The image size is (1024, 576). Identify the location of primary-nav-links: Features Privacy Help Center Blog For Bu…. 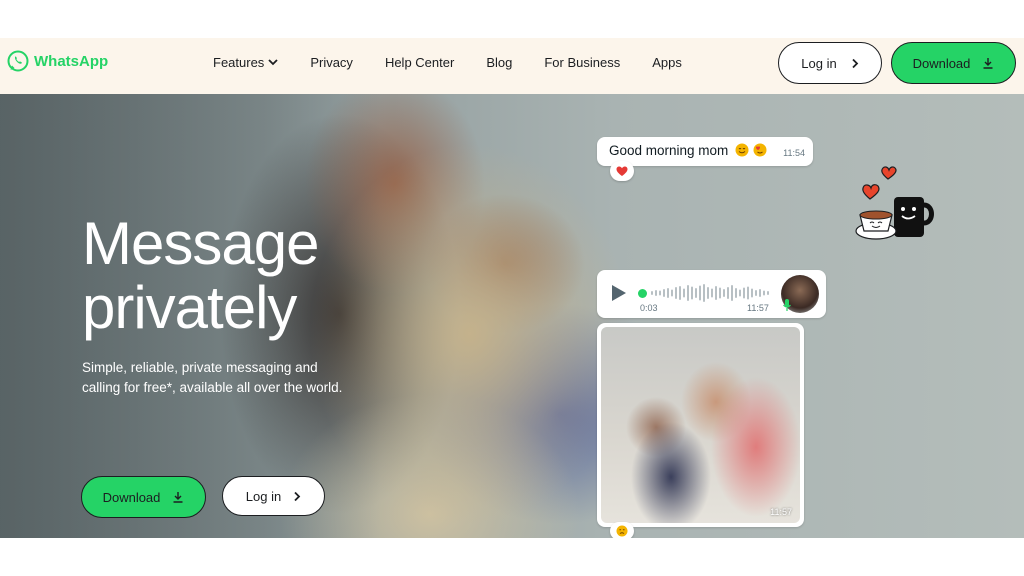
(447, 62).